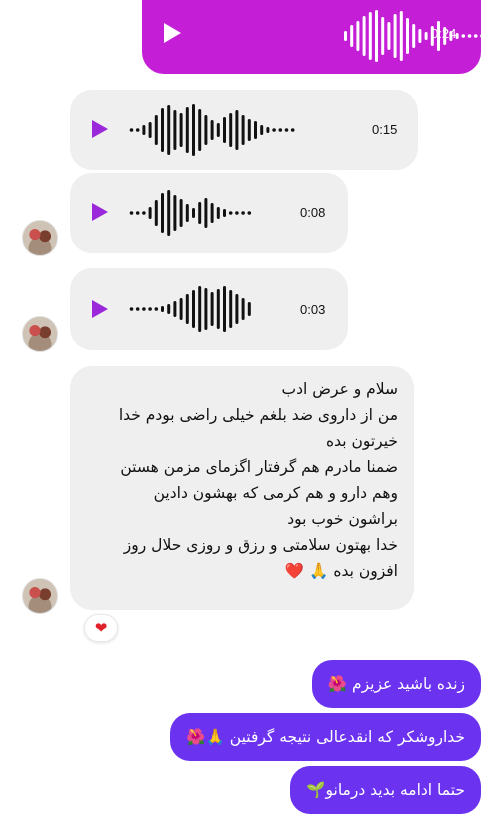  I want to click on received-voice-message: 0:15, so click(244, 130).